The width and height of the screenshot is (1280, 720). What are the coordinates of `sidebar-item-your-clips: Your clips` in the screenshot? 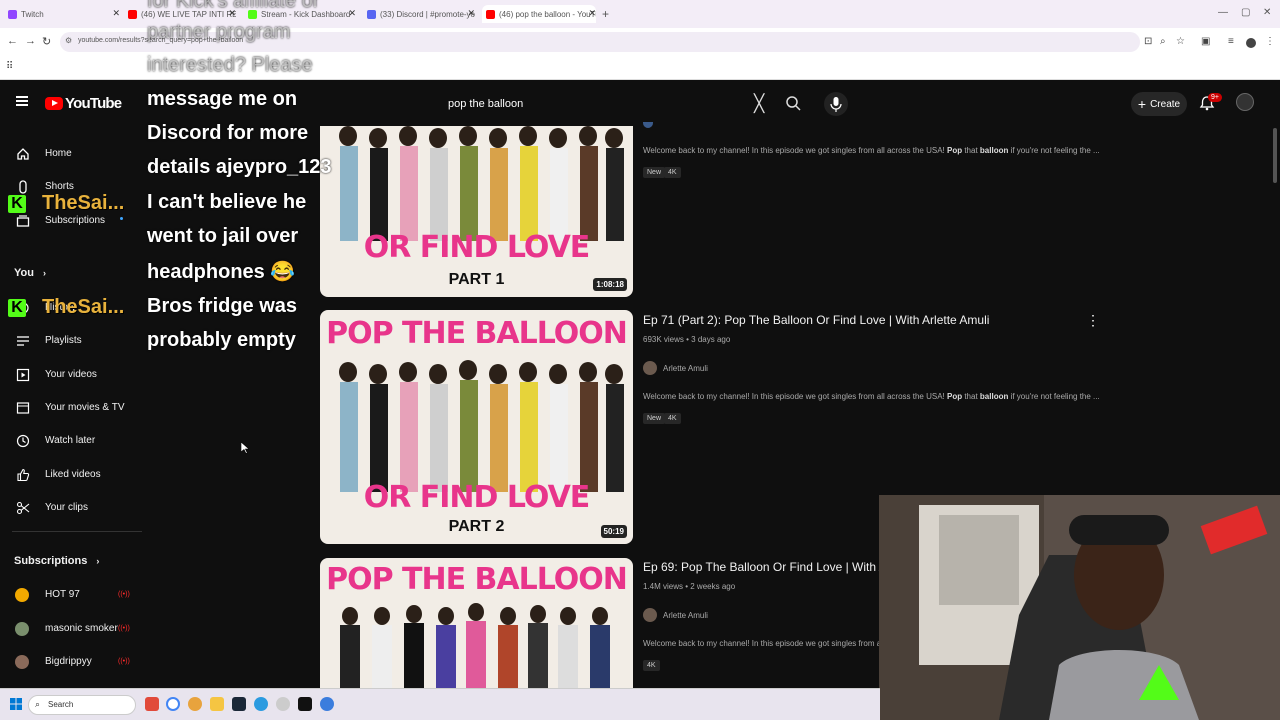 It's located at (70, 508).